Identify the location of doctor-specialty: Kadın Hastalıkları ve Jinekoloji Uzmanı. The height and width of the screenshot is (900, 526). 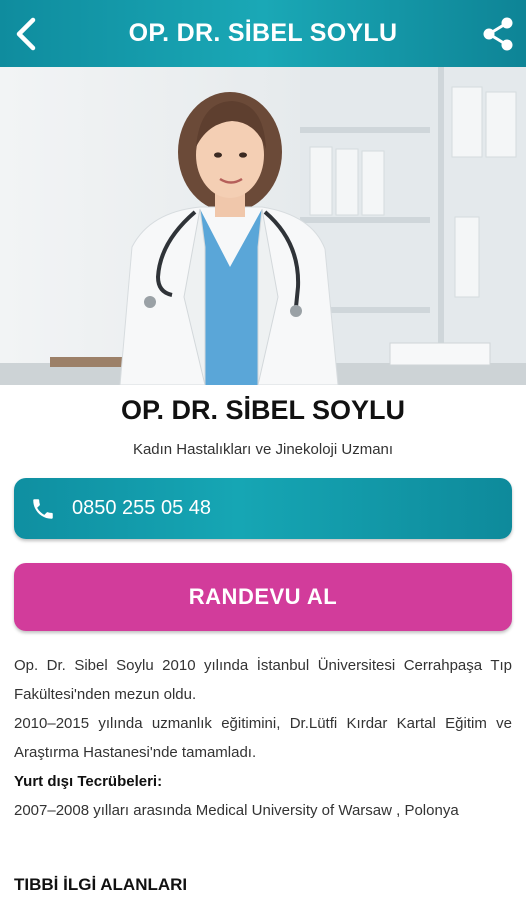
(263, 449).